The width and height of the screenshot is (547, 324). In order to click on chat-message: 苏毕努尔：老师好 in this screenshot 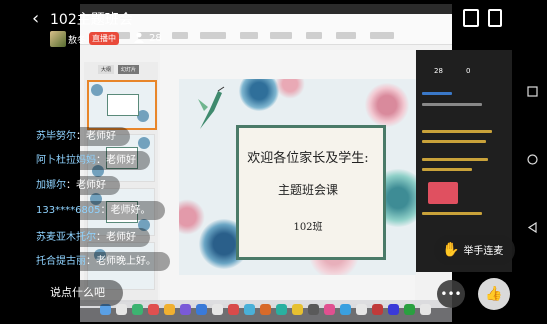, I will do `click(76, 136)`.